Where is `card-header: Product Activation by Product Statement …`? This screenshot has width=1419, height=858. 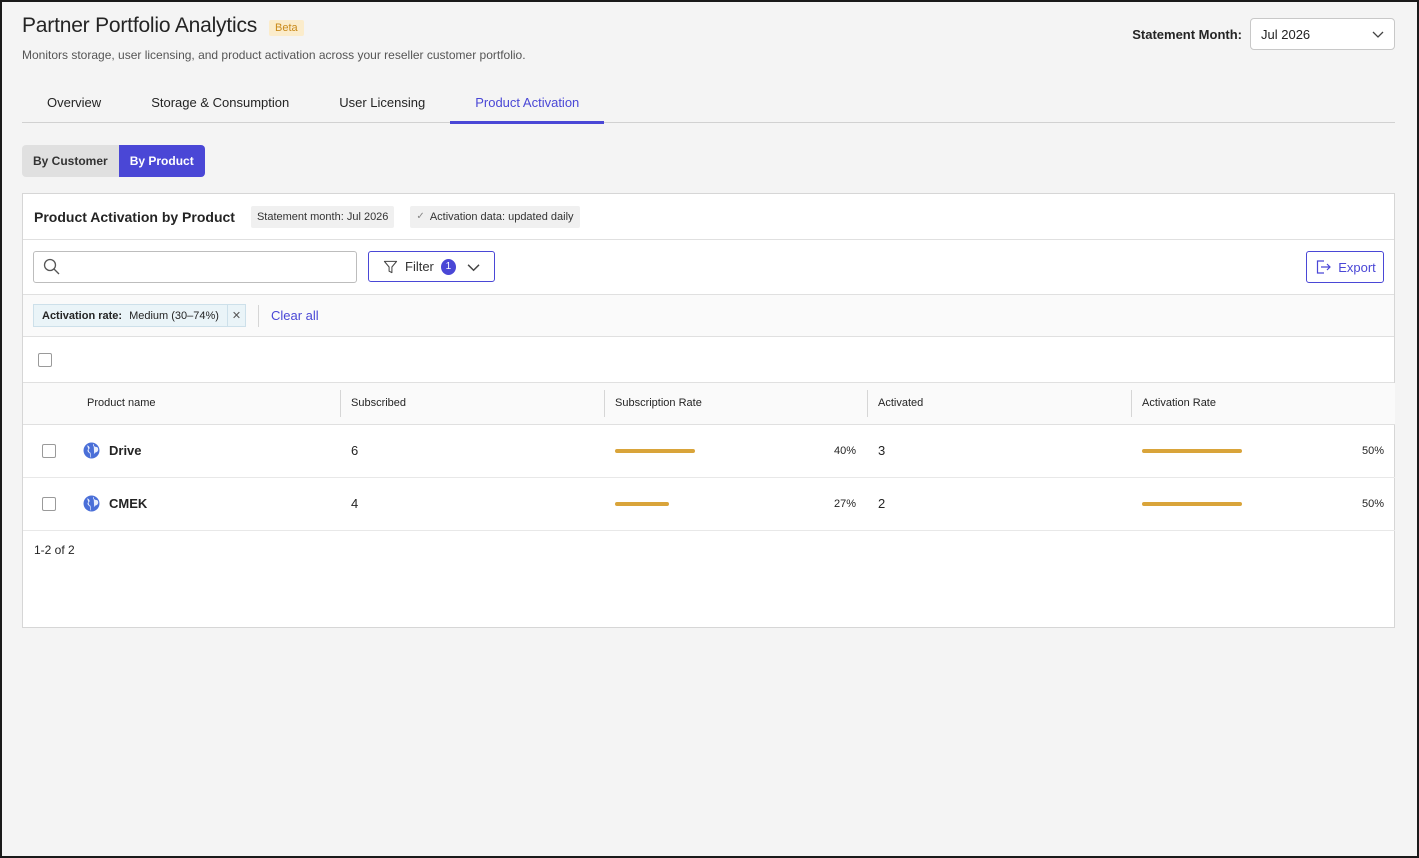
card-header: Product Activation by Product Statement … is located at coordinates (708, 217).